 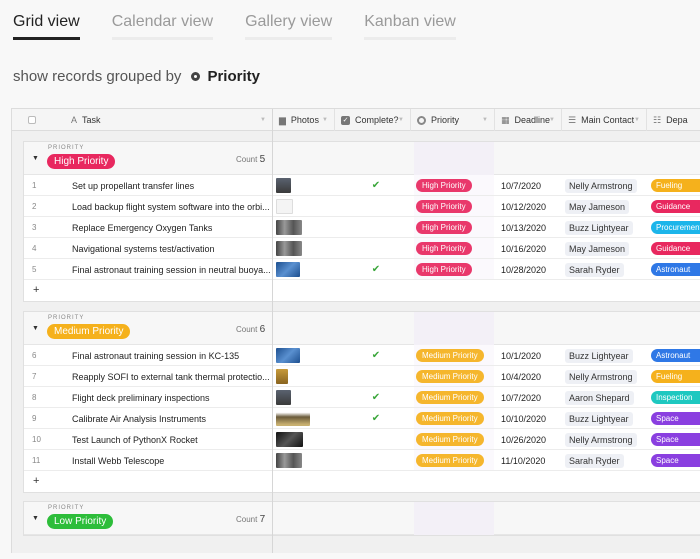 What do you see at coordinates (610, 397) in the screenshot?
I see `contact-cell: Aaron Shepard` at bounding box center [610, 397].